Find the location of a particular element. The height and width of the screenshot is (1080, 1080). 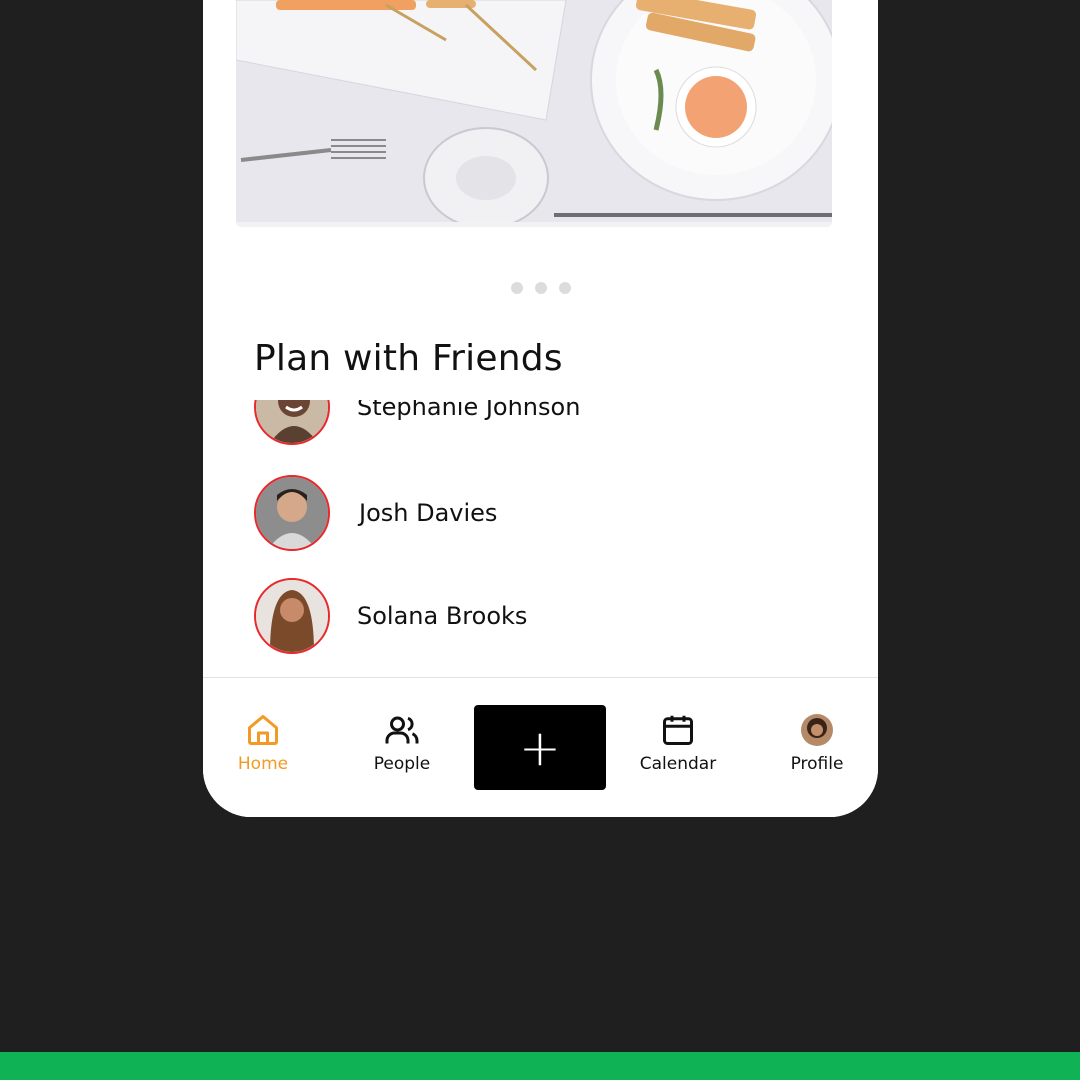

bottom-nav: Home People + Calendar Profile is located at coordinates (540, 747).